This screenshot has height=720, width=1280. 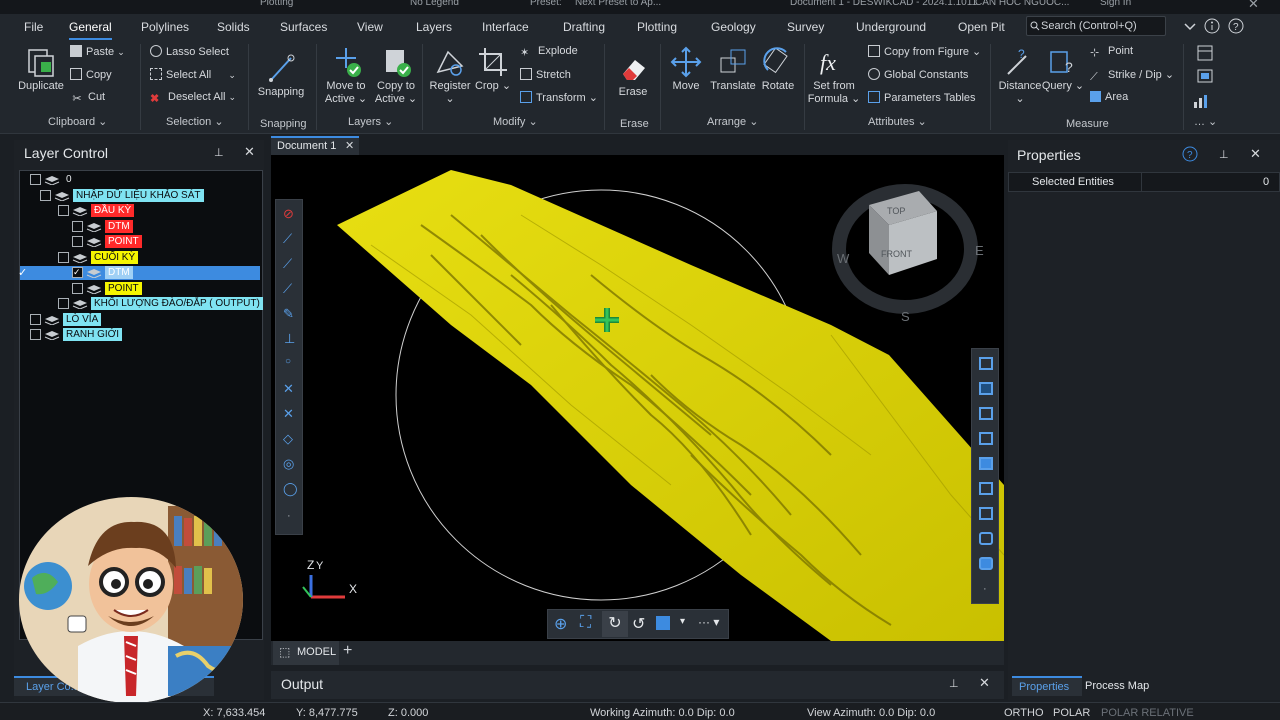 I want to click on menu-general: General, so click(x=90, y=30).